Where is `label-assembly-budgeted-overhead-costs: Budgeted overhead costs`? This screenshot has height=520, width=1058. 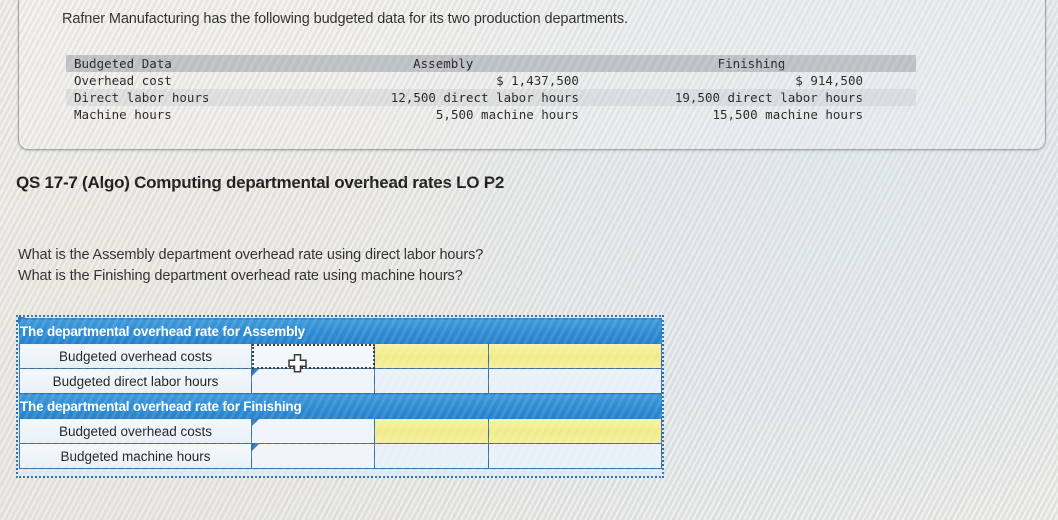
label-assembly-budgeted-overhead-costs: Budgeted overhead costs is located at coordinates (135, 356).